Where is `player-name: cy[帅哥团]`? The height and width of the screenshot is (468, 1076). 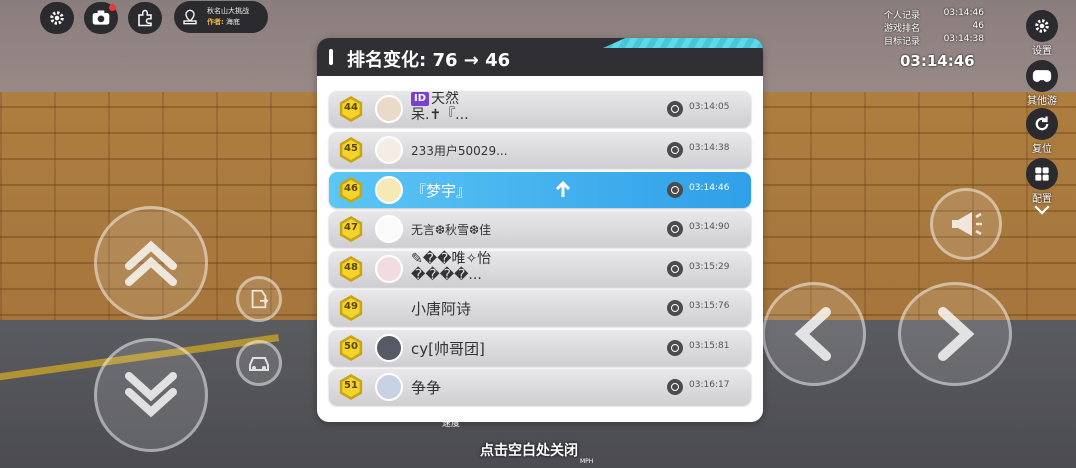
player-name: cy[帅哥团] is located at coordinates (448, 349).